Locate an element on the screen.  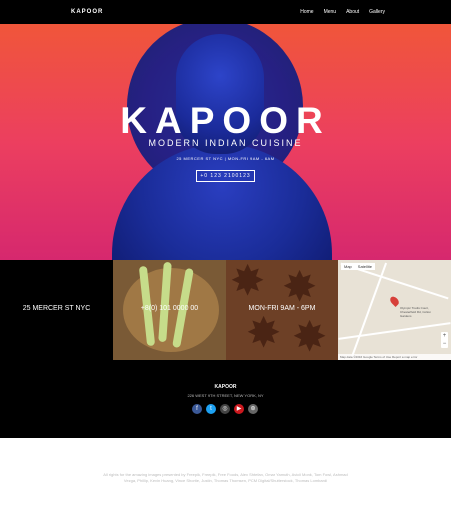
map-type-tabs: Map Satellite is located at coordinates (358, 266).